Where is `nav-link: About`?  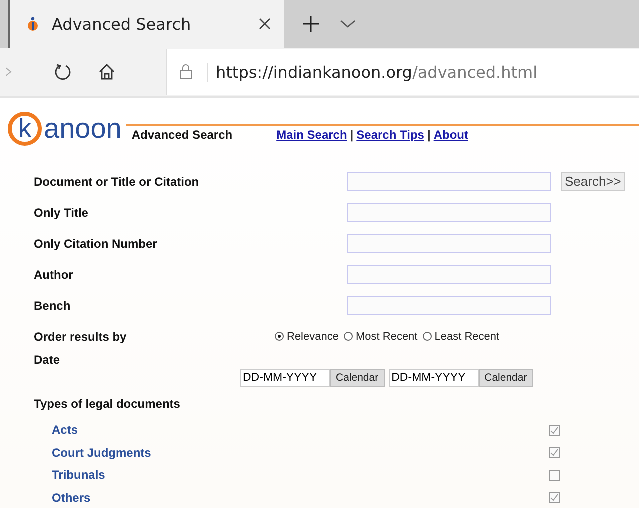 nav-link: About is located at coordinates (451, 135).